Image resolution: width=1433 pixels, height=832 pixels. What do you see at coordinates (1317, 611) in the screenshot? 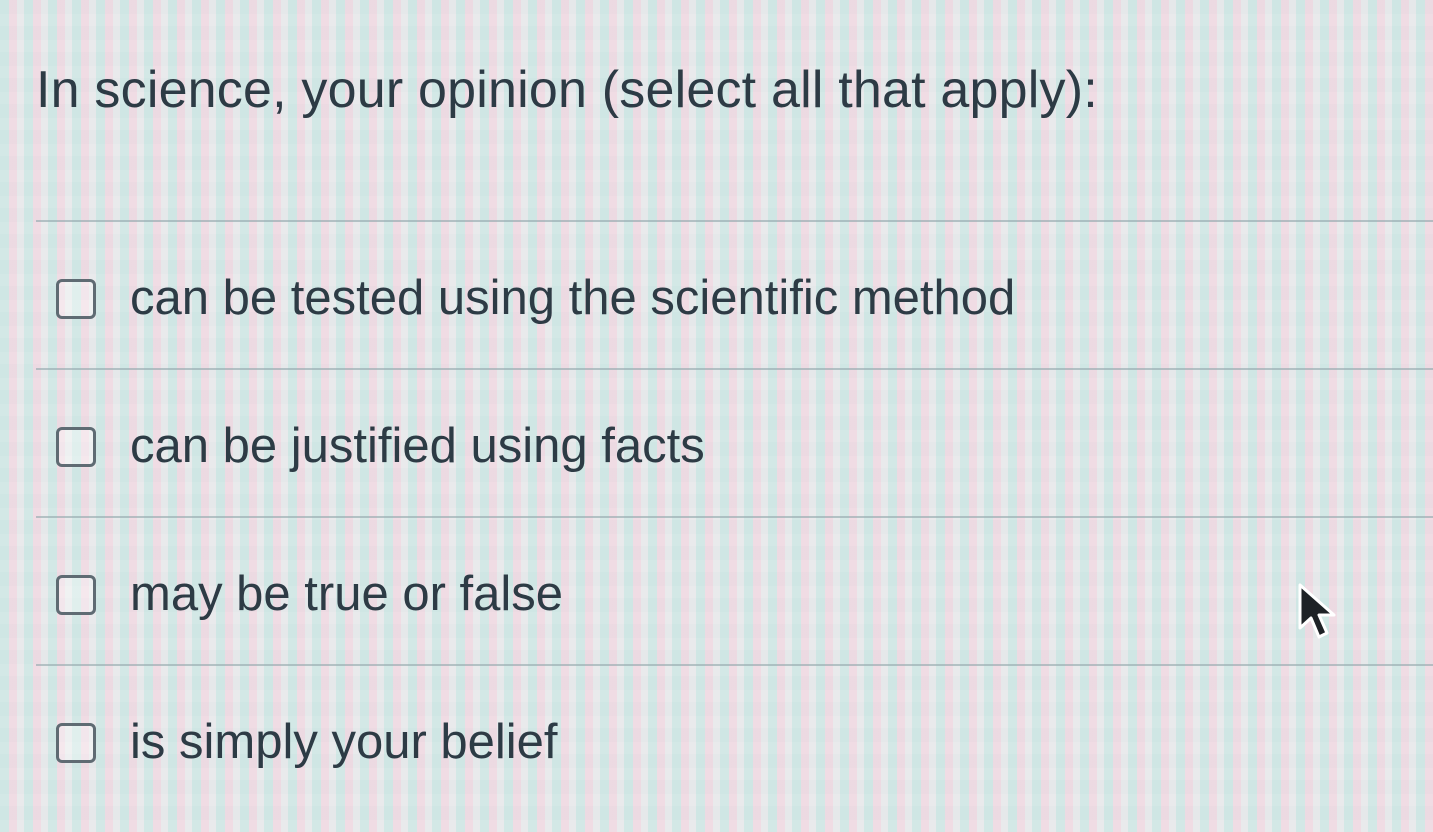
I see `mouse-pointer-icon` at bounding box center [1317, 611].